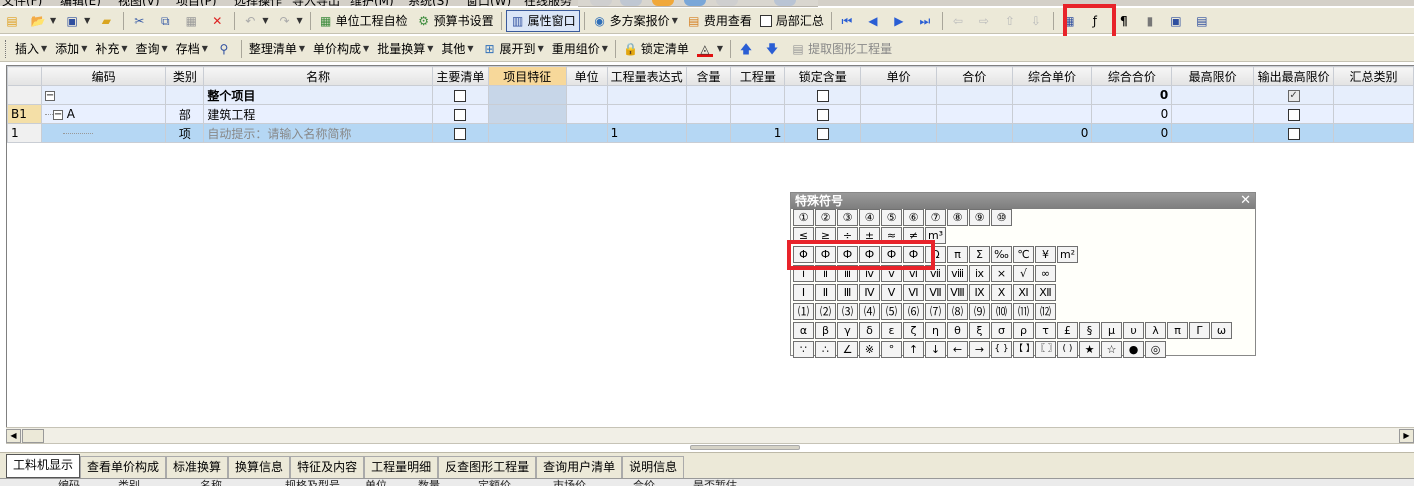  Describe the element at coordinates (900, 21) in the screenshot. I see `next-button: ▶` at that location.